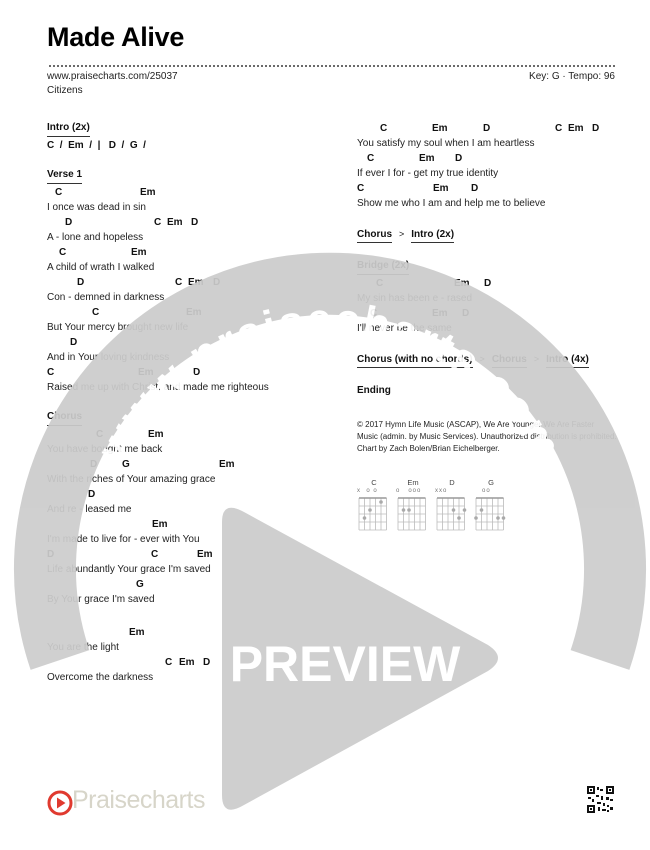  I want to click on section-heading: Bridge (2x), so click(383, 267).